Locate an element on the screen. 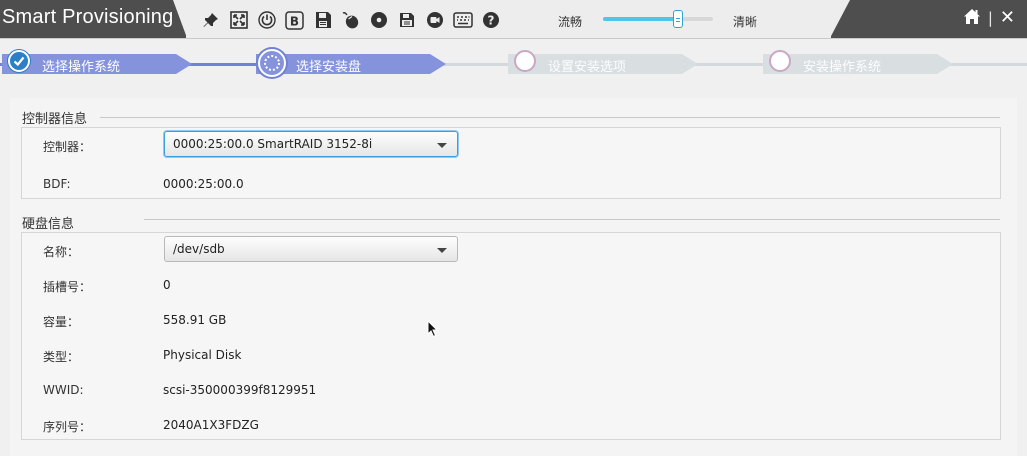 The image size is (1027, 456). quality-slider-thumb is located at coordinates (677, 19).